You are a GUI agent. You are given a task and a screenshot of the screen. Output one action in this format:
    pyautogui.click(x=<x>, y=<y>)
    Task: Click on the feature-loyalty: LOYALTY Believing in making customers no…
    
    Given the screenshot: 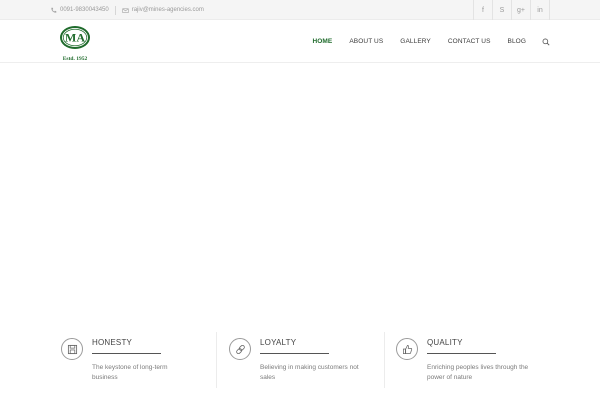 What is the action you would take?
    pyautogui.click(x=309, y=360)
    